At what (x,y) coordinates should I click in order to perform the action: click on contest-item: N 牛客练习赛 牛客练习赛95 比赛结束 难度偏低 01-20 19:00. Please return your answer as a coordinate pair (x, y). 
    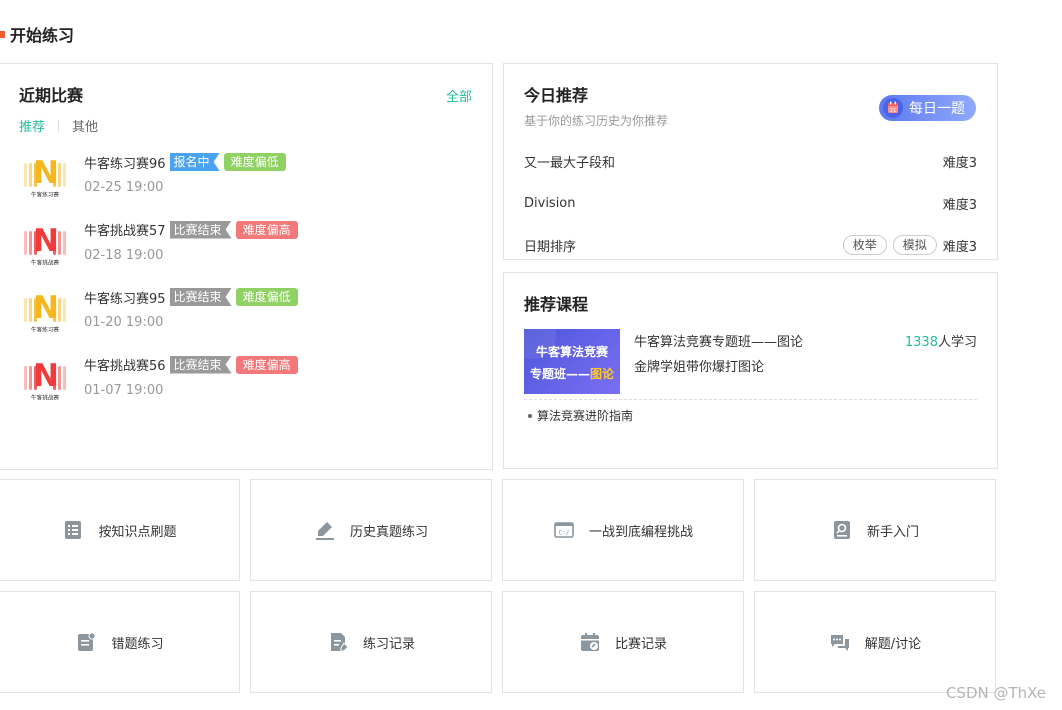
    Looking at the image, I should click on (250, 321).